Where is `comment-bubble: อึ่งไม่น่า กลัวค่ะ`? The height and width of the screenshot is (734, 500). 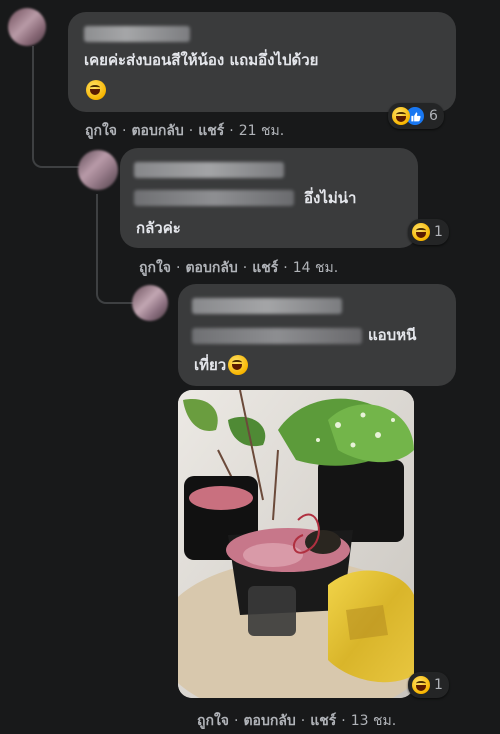 comment-bubble: อึ่งไม่น่า กลัวค่ะ is located at coordinates (269, 198).